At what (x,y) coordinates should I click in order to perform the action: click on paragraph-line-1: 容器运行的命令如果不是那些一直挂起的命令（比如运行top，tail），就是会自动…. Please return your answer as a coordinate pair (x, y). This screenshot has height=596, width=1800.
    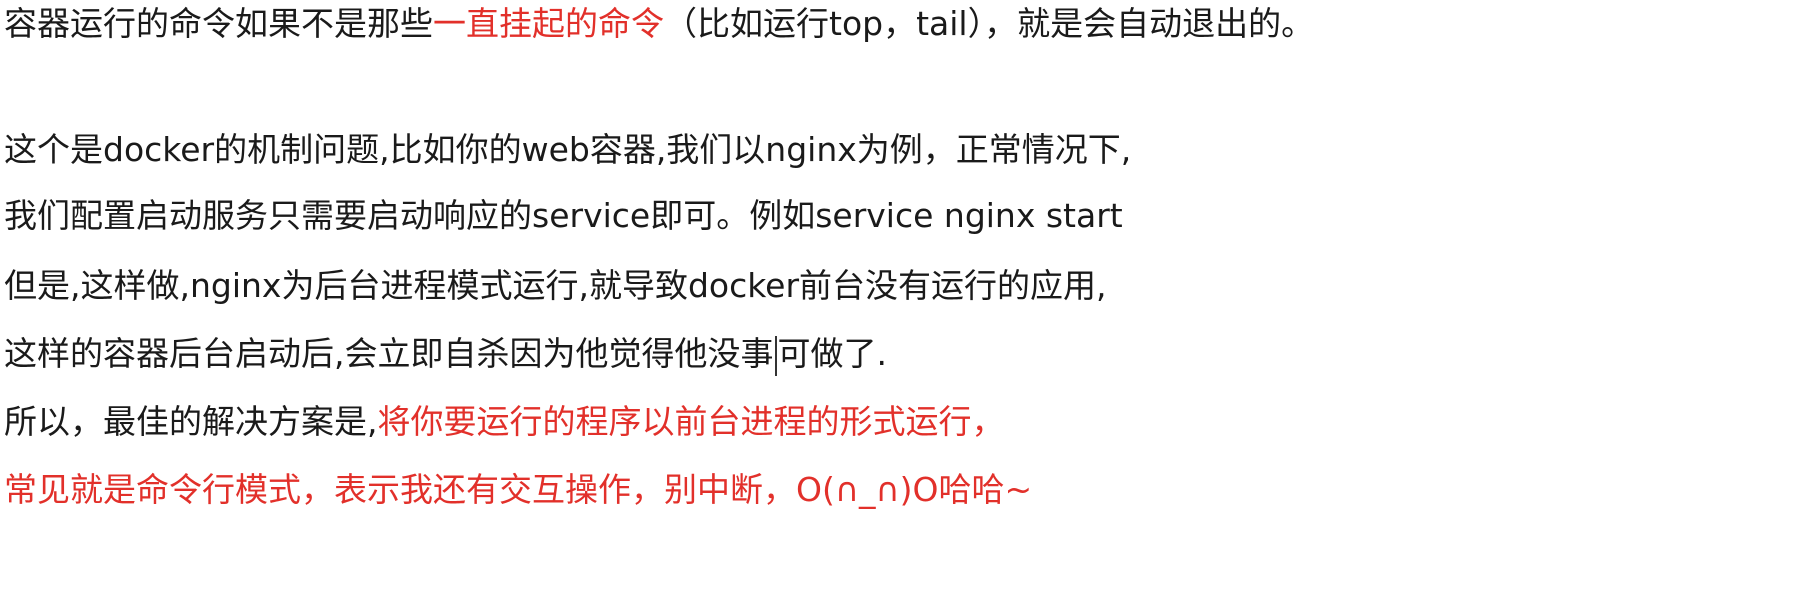
    Looking at the image, I should click on (659, 24).